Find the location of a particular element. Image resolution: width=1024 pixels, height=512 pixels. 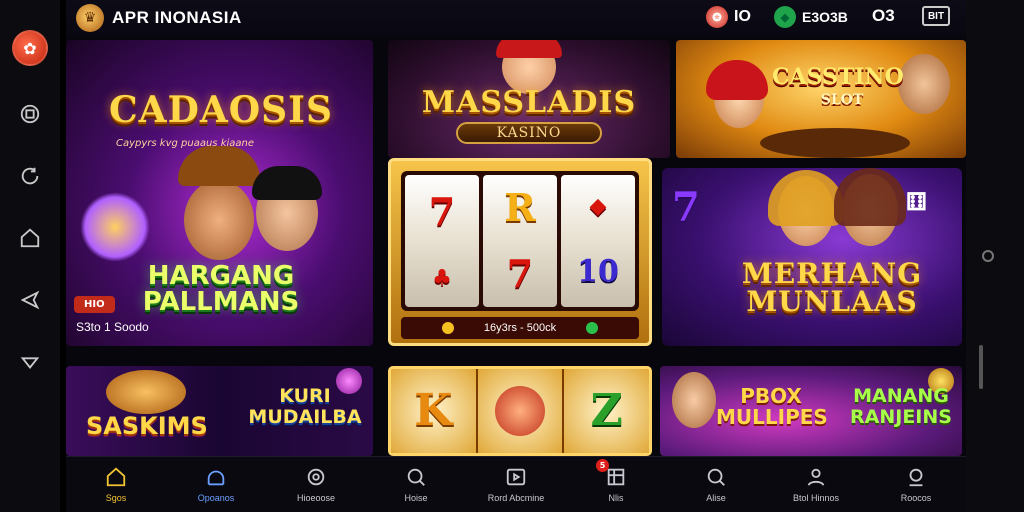

chip-icon is located at coordinates (316, 477).